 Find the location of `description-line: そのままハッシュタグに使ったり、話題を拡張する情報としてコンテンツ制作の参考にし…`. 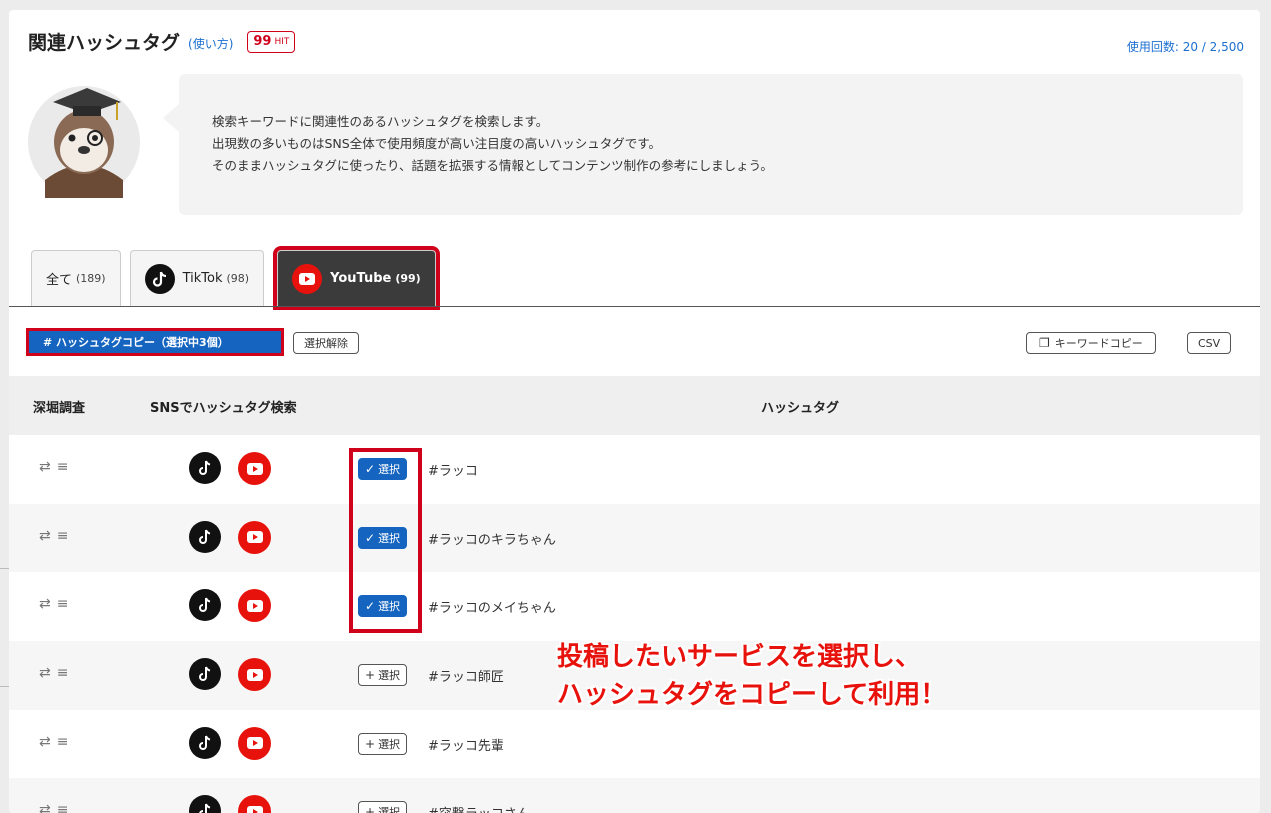

description-line: そのままハッシュタグに使ったり、話題を拡張する情報としてコンテンツ制作の参考にし… is located at coordinates (492, 165).